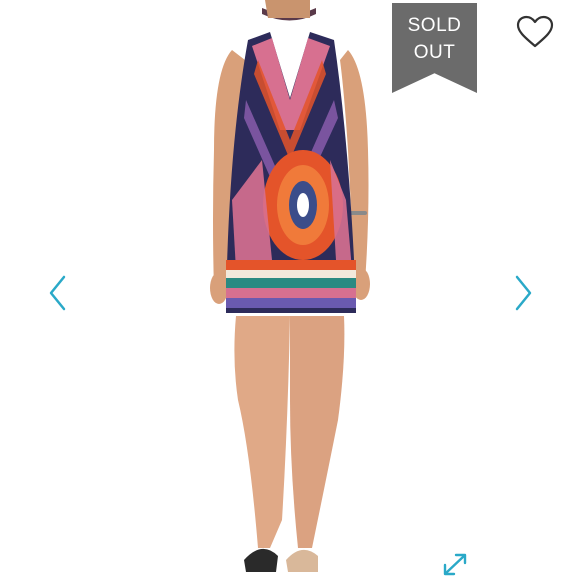 This screenshot has height=584, width=580. What do you see at coordinates (261, 560) in the screenshot?
I see `left-shoe` at bounding box center [261, 560].